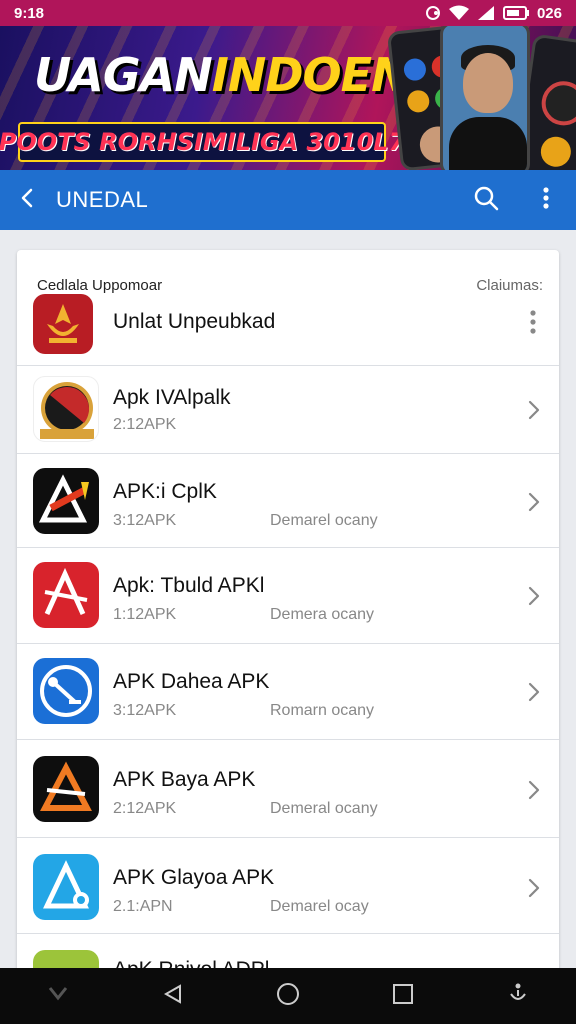  Describe the element at coordinates (194, 321) in the screenshot. I see `list-item-name: Unlat Unpeubkad` at that location.